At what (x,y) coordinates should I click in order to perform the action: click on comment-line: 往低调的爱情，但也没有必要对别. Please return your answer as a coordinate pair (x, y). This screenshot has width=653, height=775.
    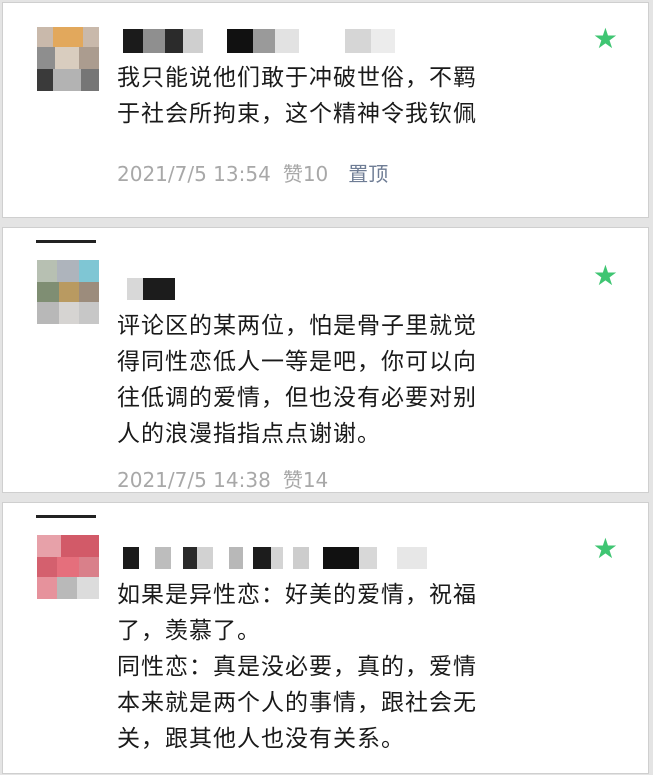
    Looking at the image, I should click on (297, 398).